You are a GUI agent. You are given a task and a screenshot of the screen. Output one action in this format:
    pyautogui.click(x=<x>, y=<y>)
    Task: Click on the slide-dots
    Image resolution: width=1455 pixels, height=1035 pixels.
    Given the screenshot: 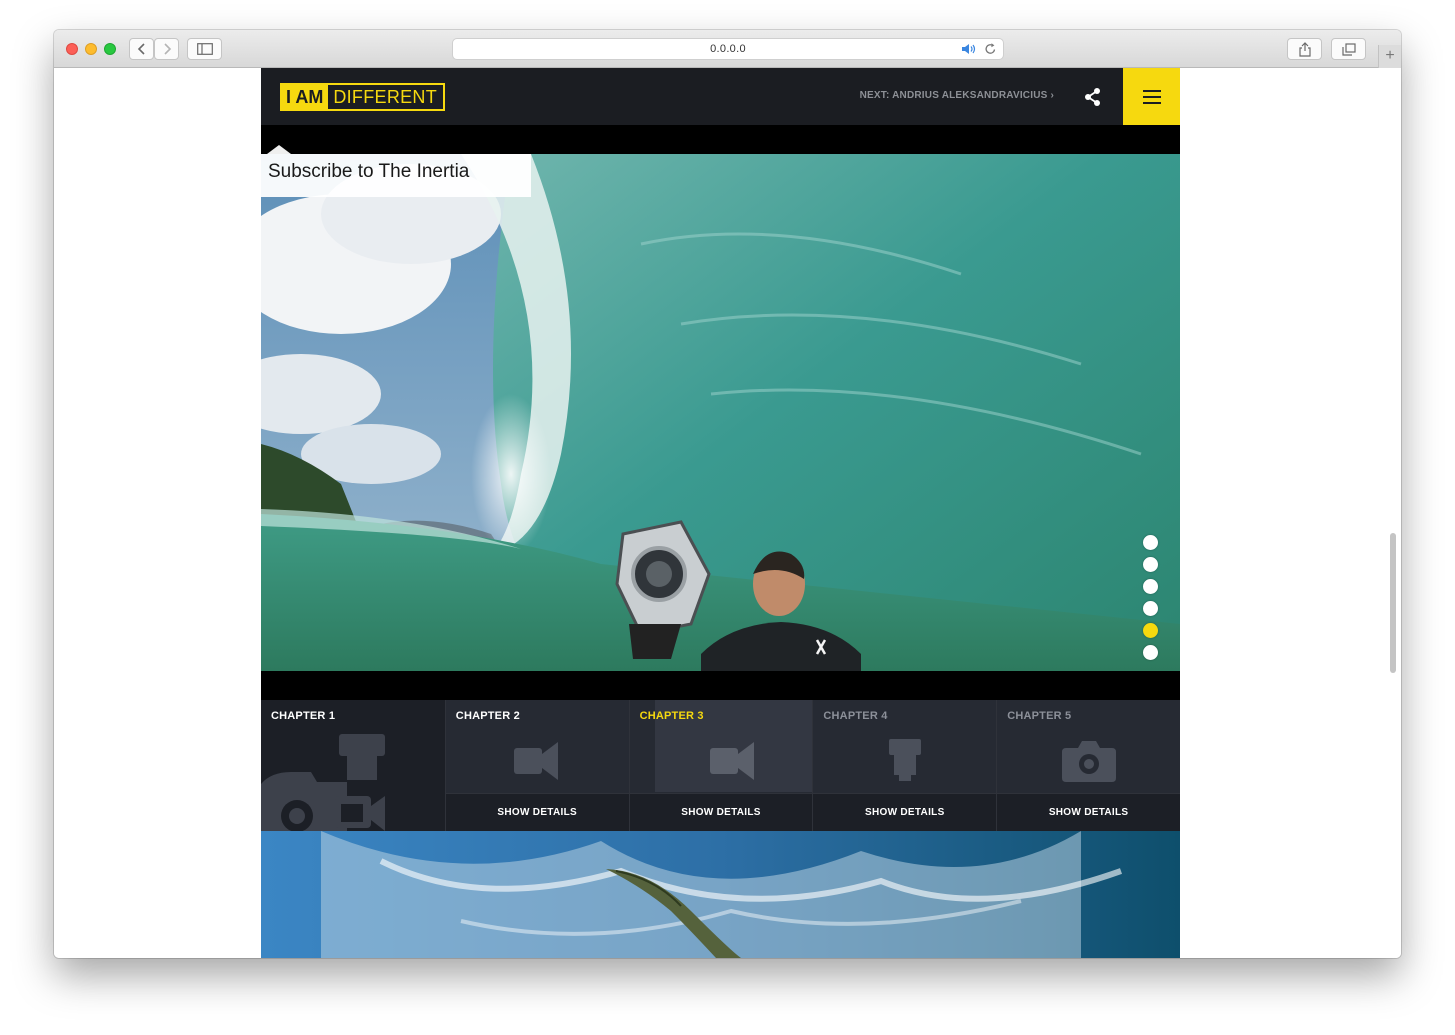 What is the action you would take?
    pyautogui.click(x=1152, y=601)
    